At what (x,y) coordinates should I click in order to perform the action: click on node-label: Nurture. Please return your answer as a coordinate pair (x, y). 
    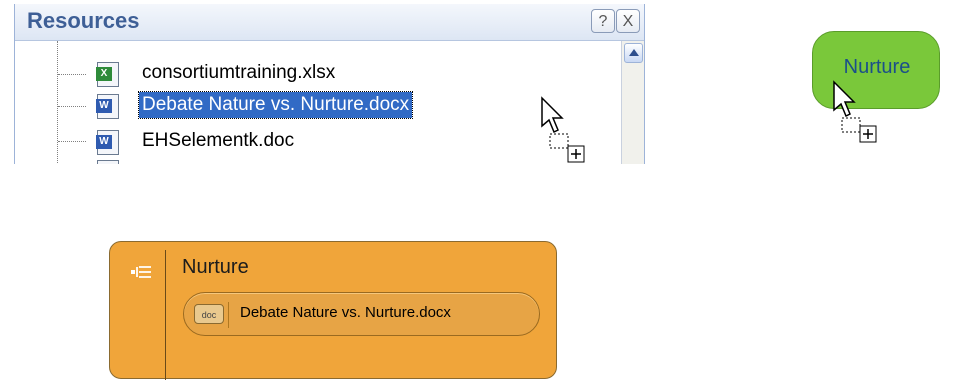
    Looking at the image, I should click on (877, 67).